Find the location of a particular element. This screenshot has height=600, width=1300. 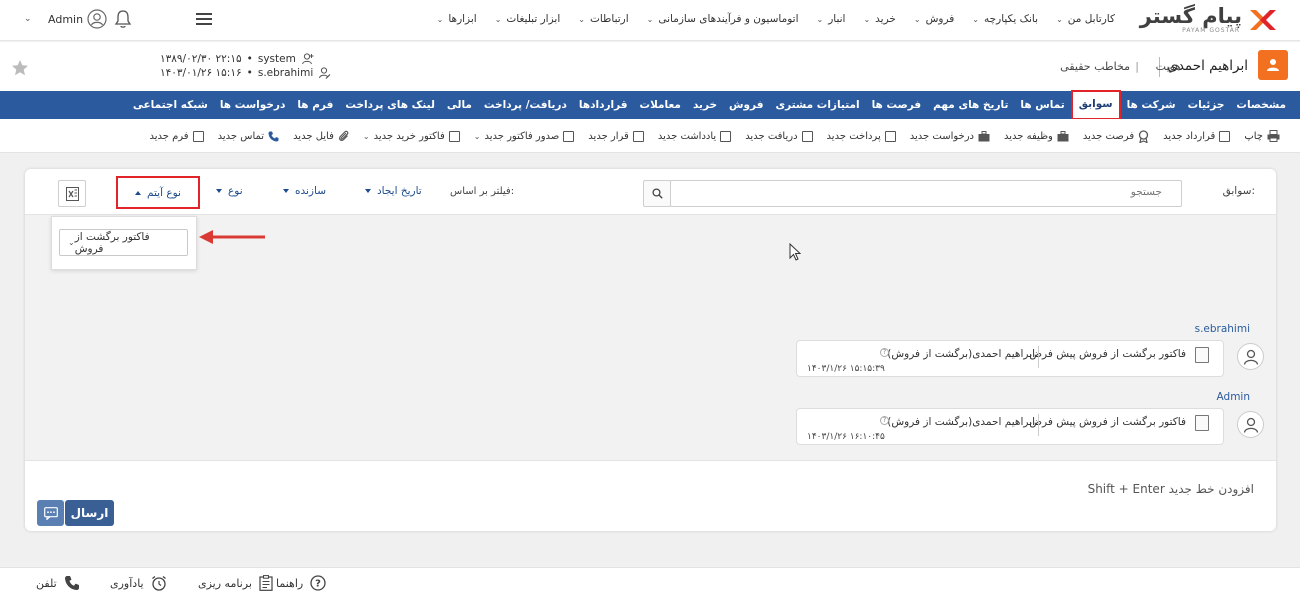

tab-receive-pay: دریافت/ پرداخت is located at coordinates (525, 105).